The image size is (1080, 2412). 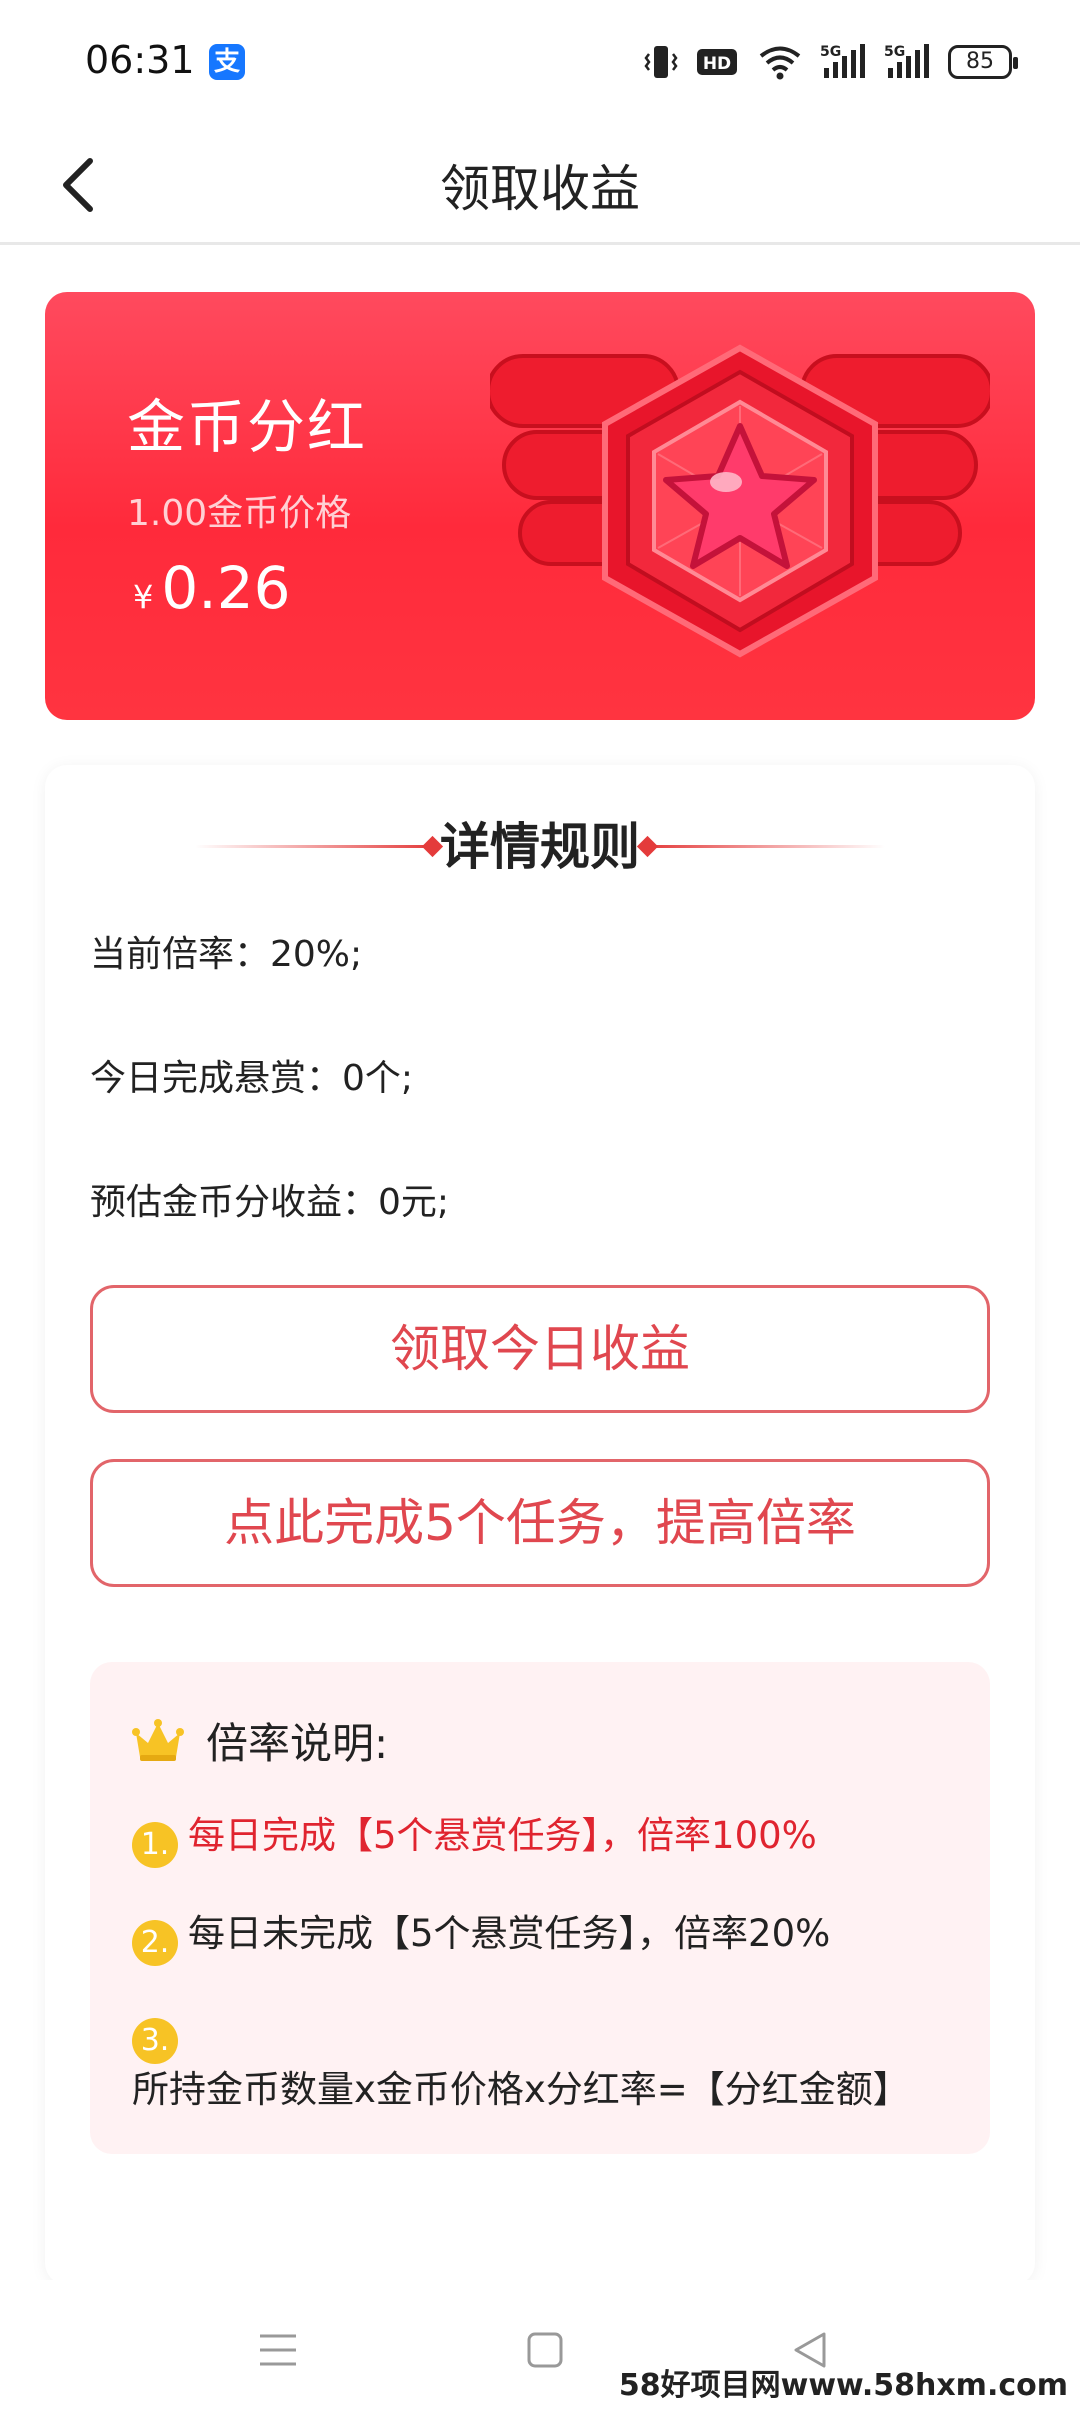 I want to click on today-completed: 今日完成悬赏：0个;, so click(x=252, y=1078).